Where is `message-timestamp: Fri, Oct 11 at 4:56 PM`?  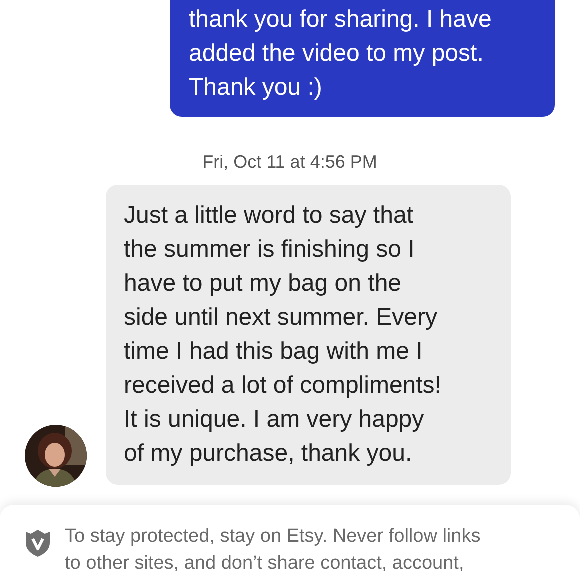
message-timestamp: Fri, Oct 11 at 4:56 PM is located at coordinates (290, 162).